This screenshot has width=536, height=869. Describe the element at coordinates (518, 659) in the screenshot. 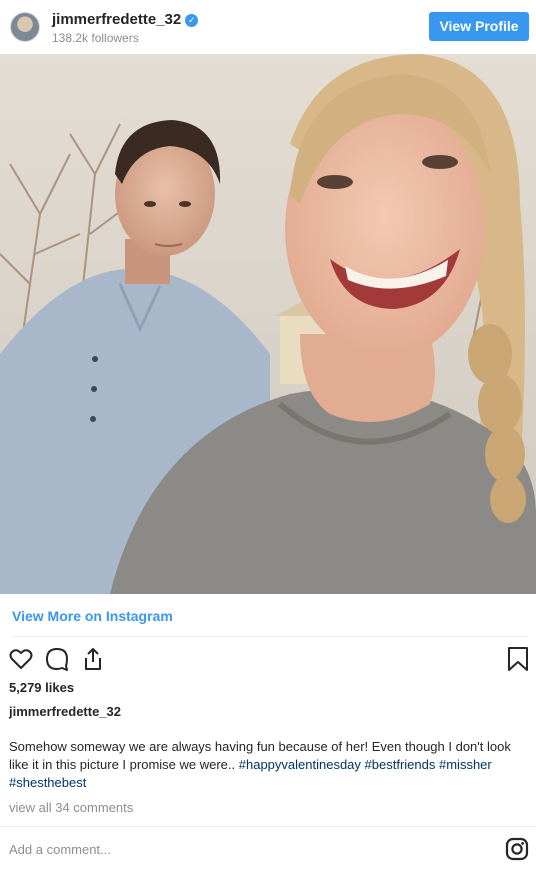

I see `bookmark-icon` at that location.